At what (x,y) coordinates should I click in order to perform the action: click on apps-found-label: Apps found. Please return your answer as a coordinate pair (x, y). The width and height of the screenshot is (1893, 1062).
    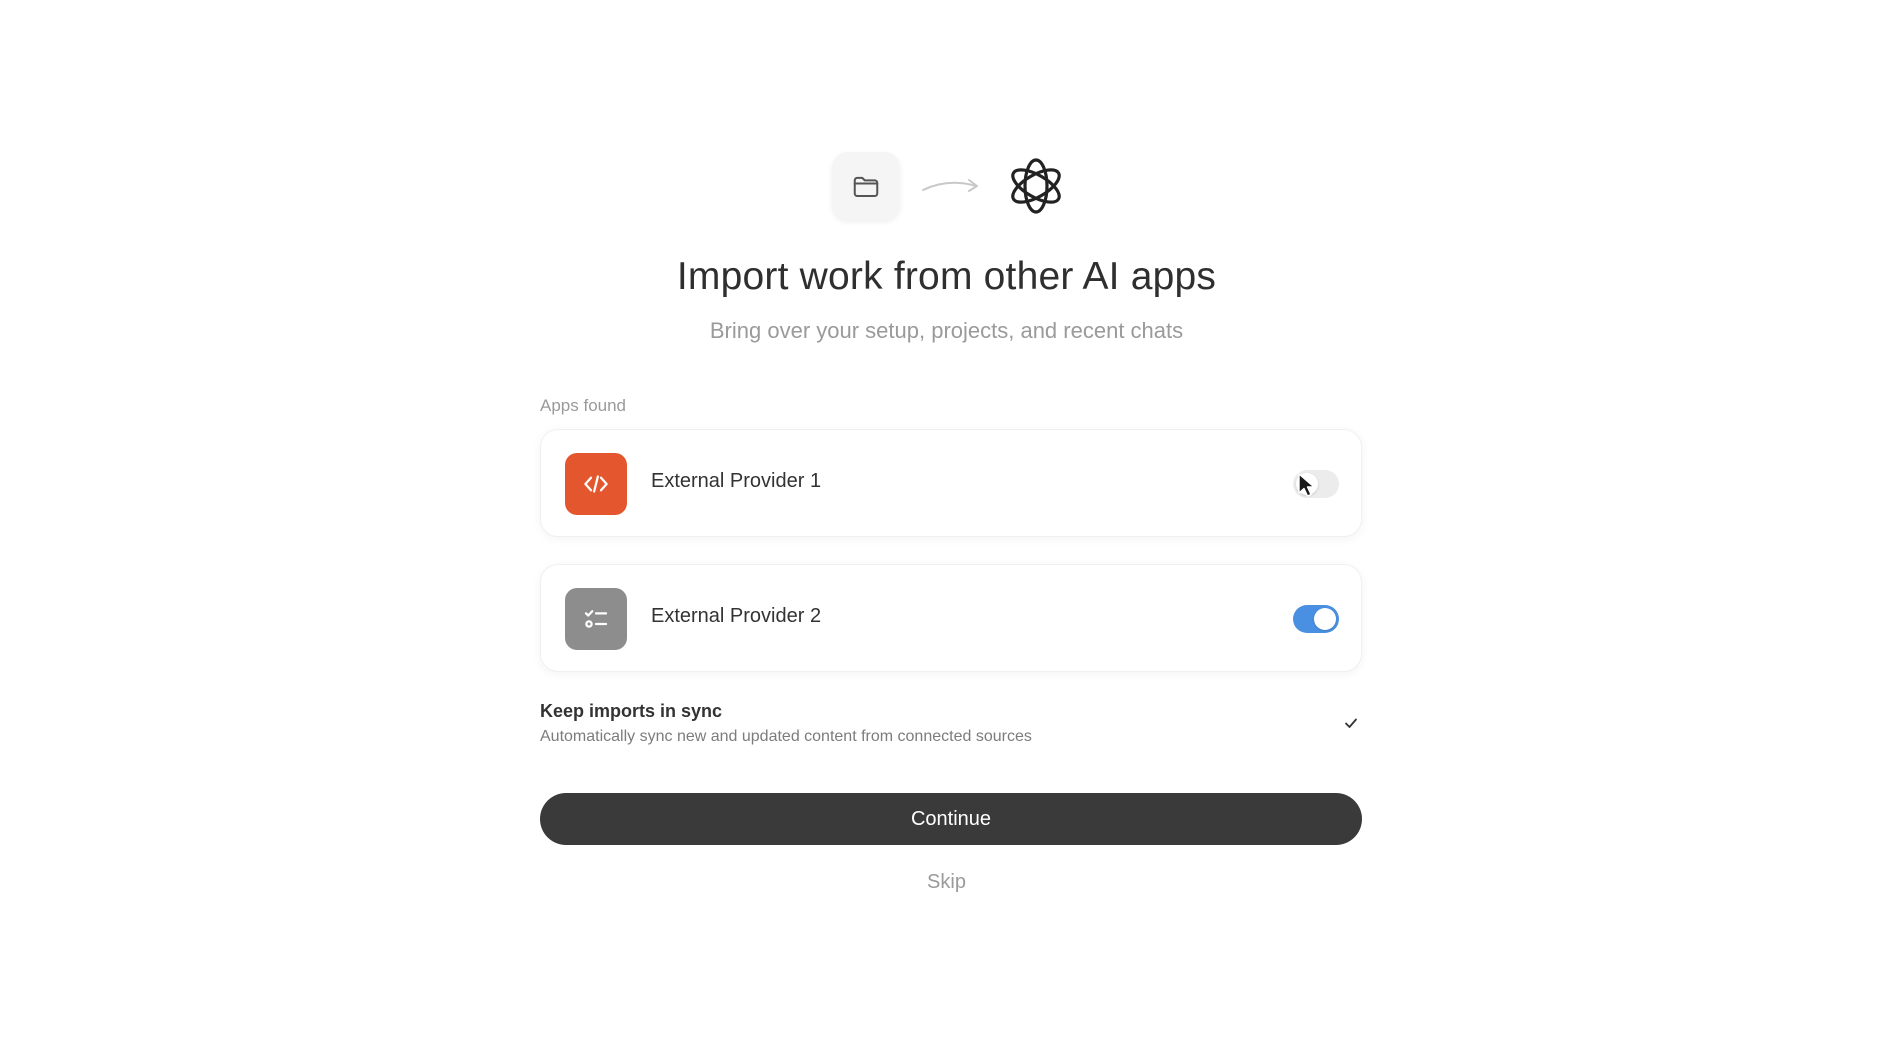
    Looking at the image, I should click on (583, 405).